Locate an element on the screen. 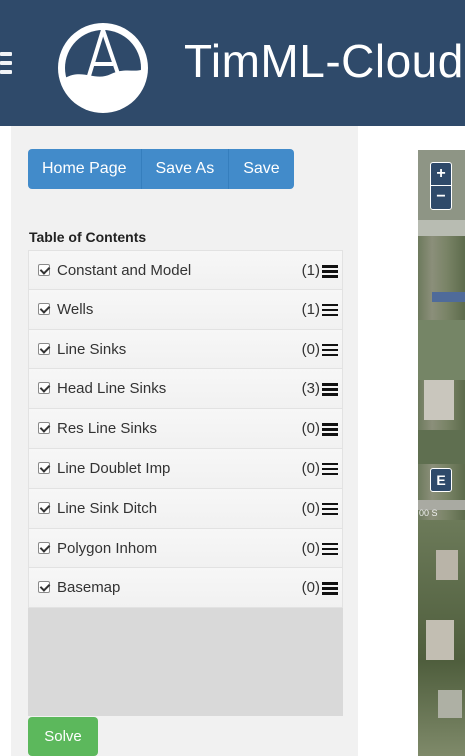  zoom-control: + − is located at coordinates (441, 186).